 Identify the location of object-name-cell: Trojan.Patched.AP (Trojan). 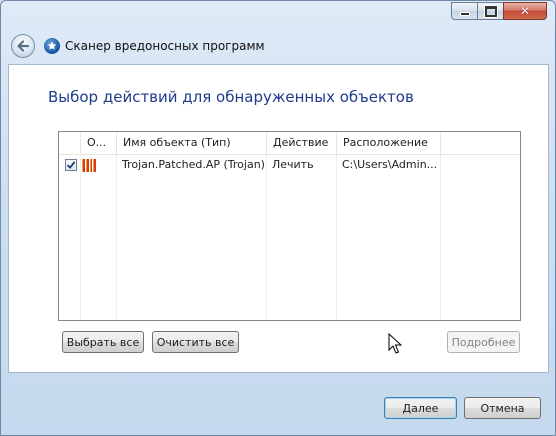
(193, 164).